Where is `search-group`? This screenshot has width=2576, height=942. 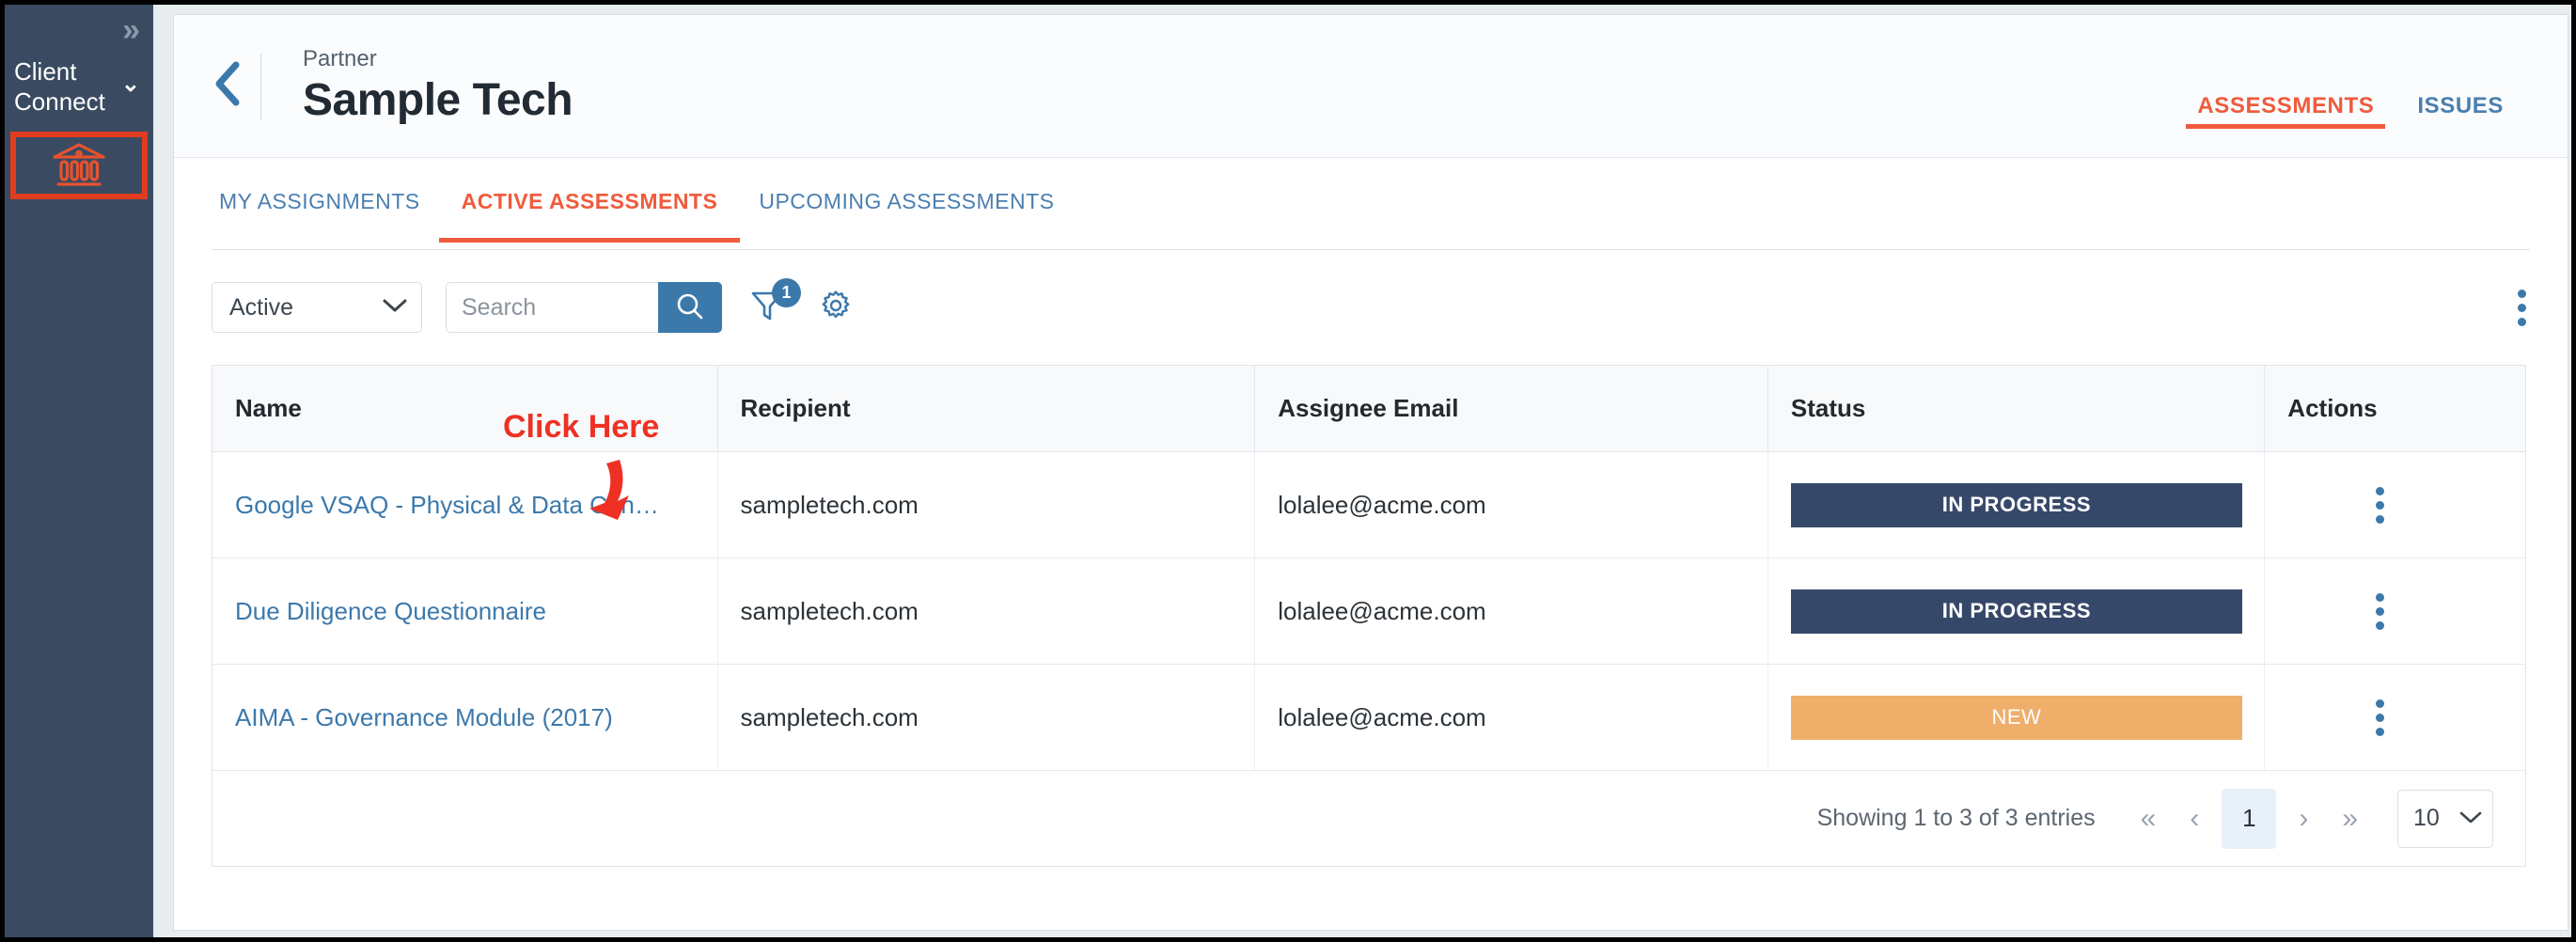 search-group is located at coordinates (584, 307).